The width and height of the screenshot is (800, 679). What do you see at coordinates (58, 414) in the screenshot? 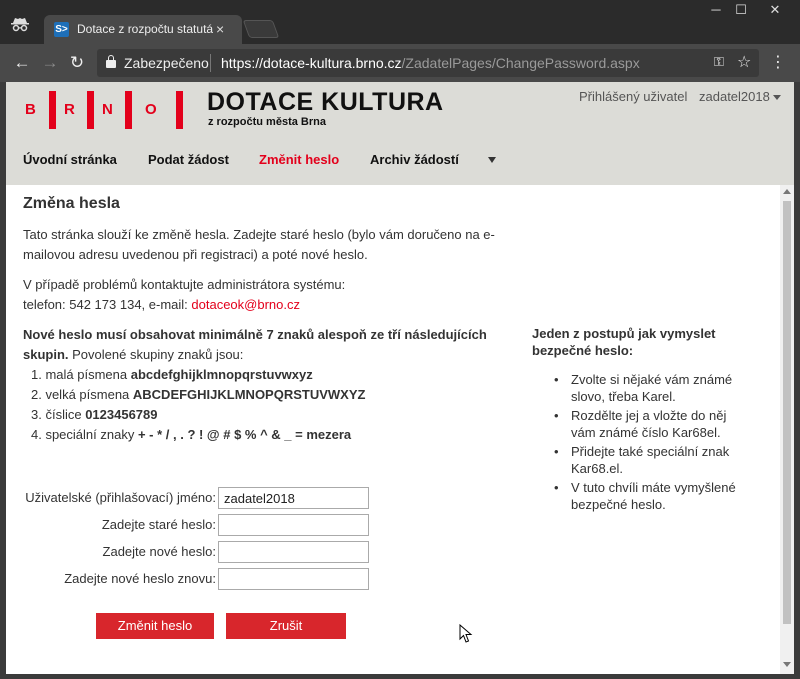
I see `group-prefix: 3. číslice` at bounding box center [58, 414].